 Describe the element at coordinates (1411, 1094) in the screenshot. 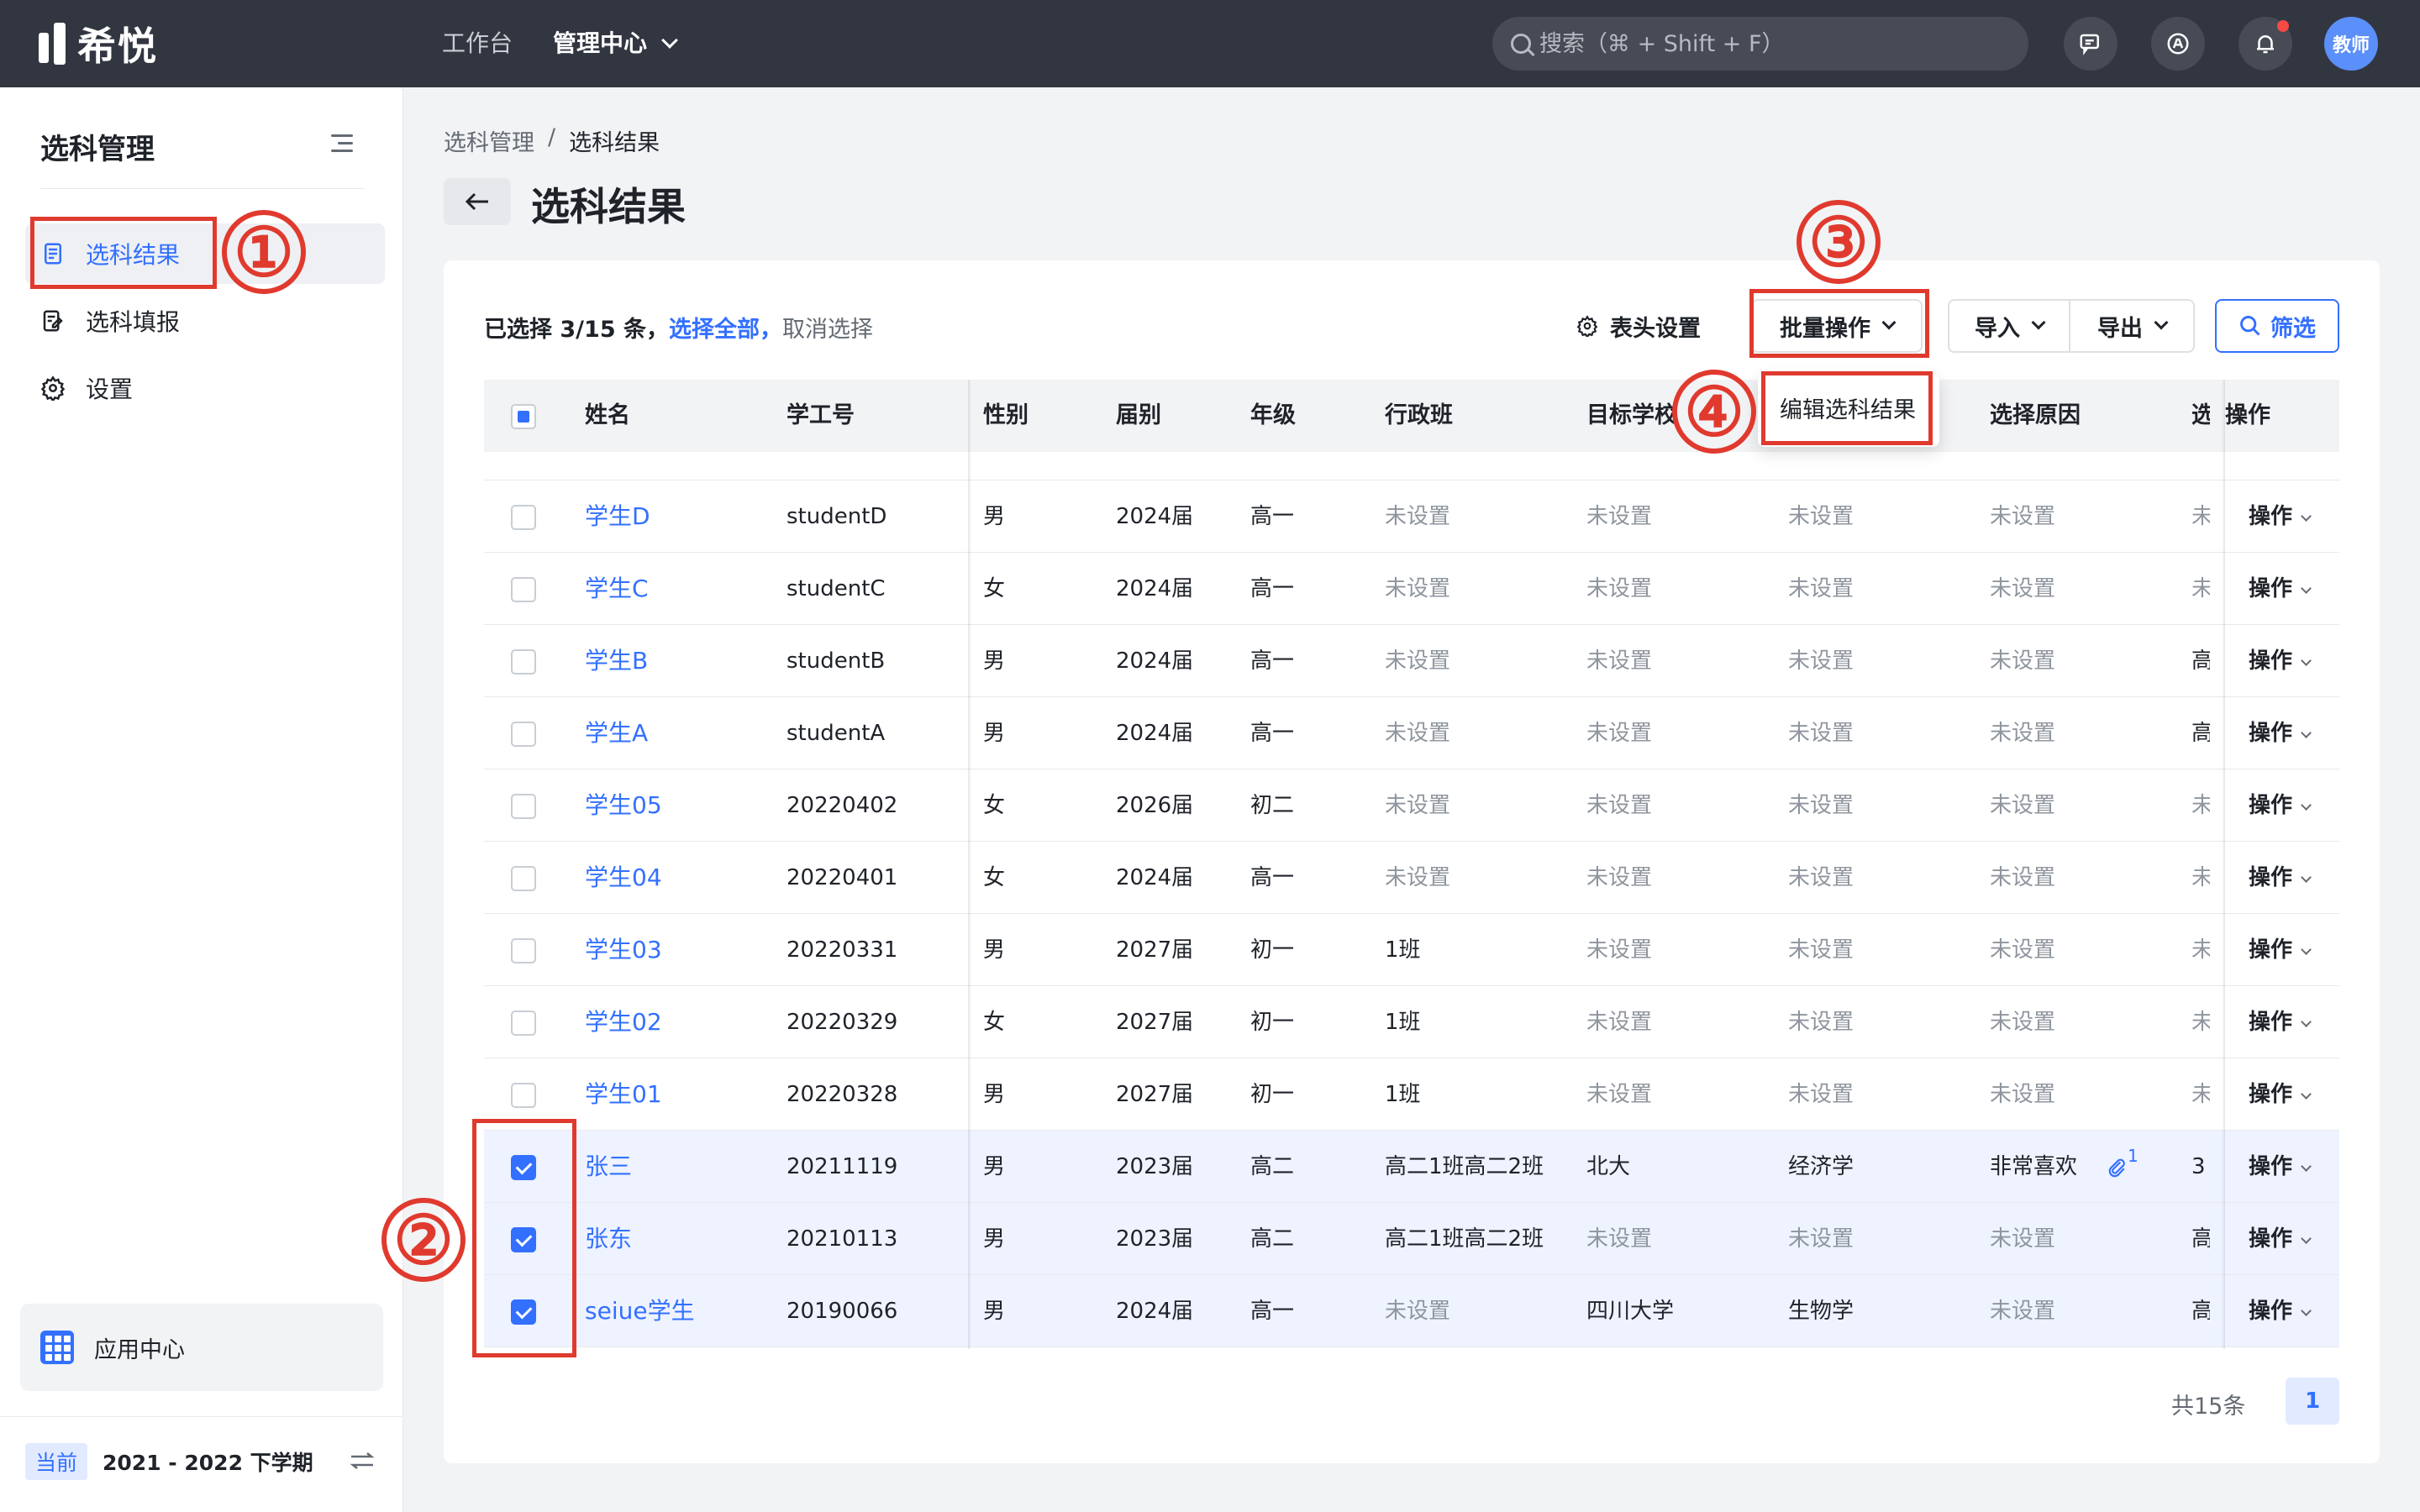

I see `table-row: 学生01 20220328 男 2027届 初一 1班 未设置 未设置 未设置 未 操作` at that location.